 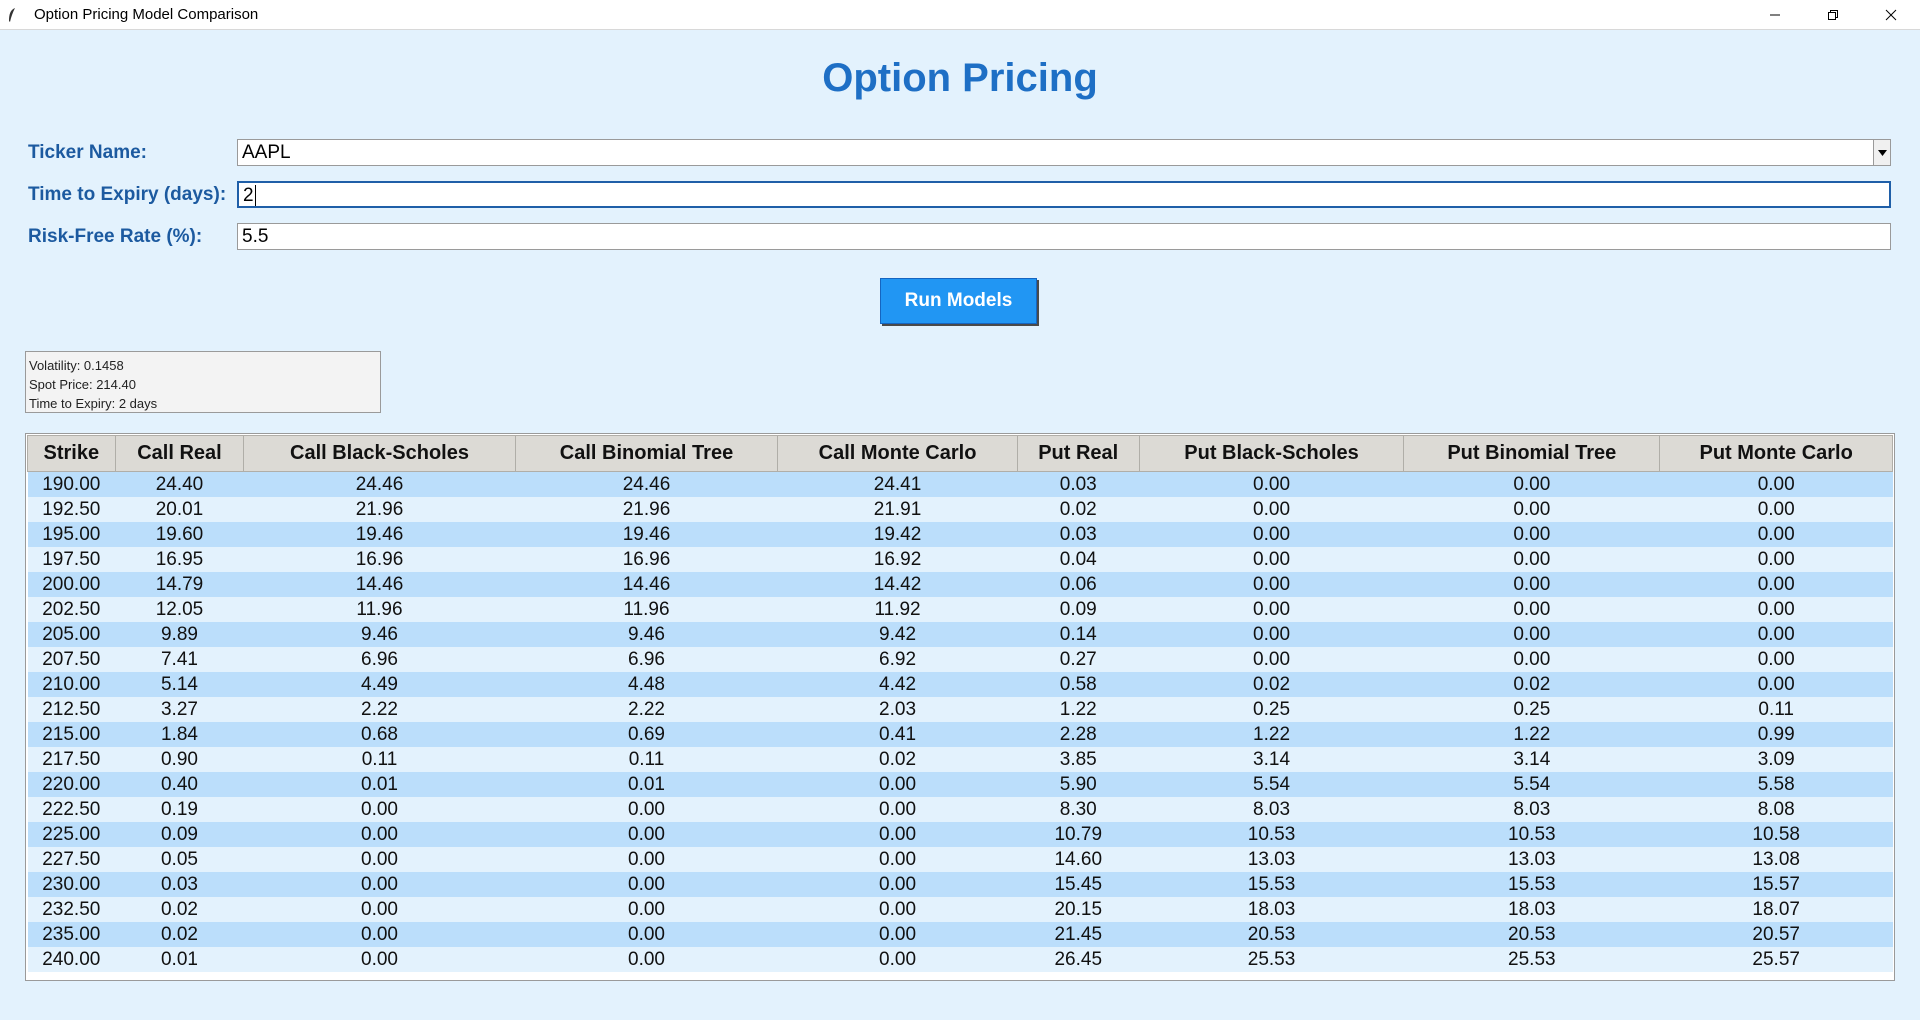 I want to click on column-header: Call Real, so click(x=179, y=453).